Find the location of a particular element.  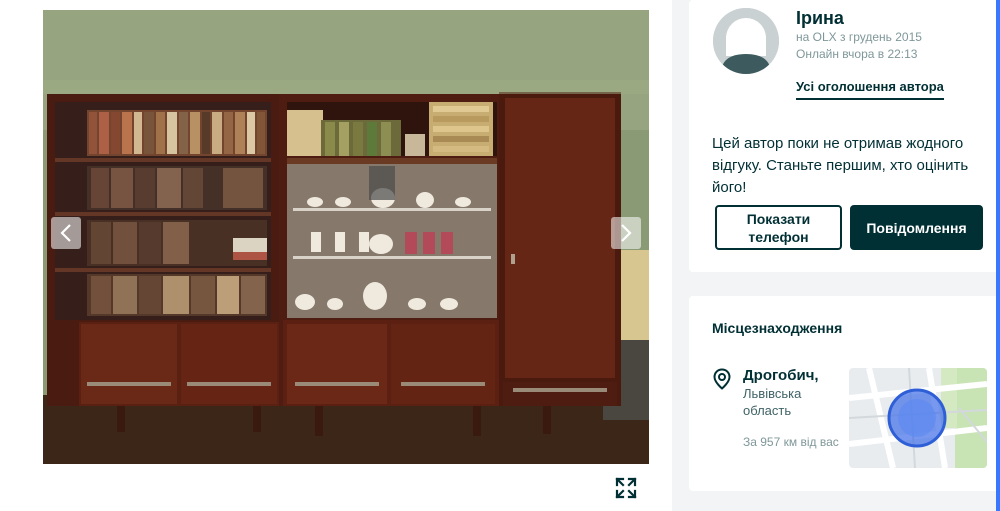

all-ads-link: Усі оголошення автора is located at coordinates (870, 89).